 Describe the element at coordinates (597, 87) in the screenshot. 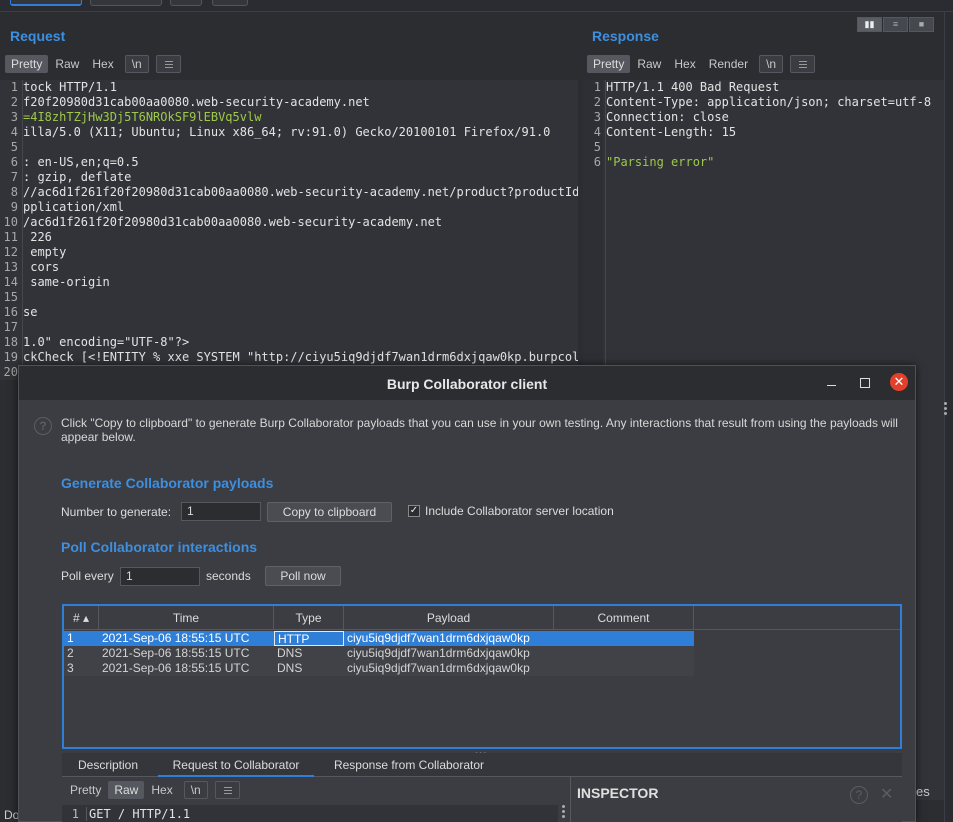

I see `line-number: 1` at that location.